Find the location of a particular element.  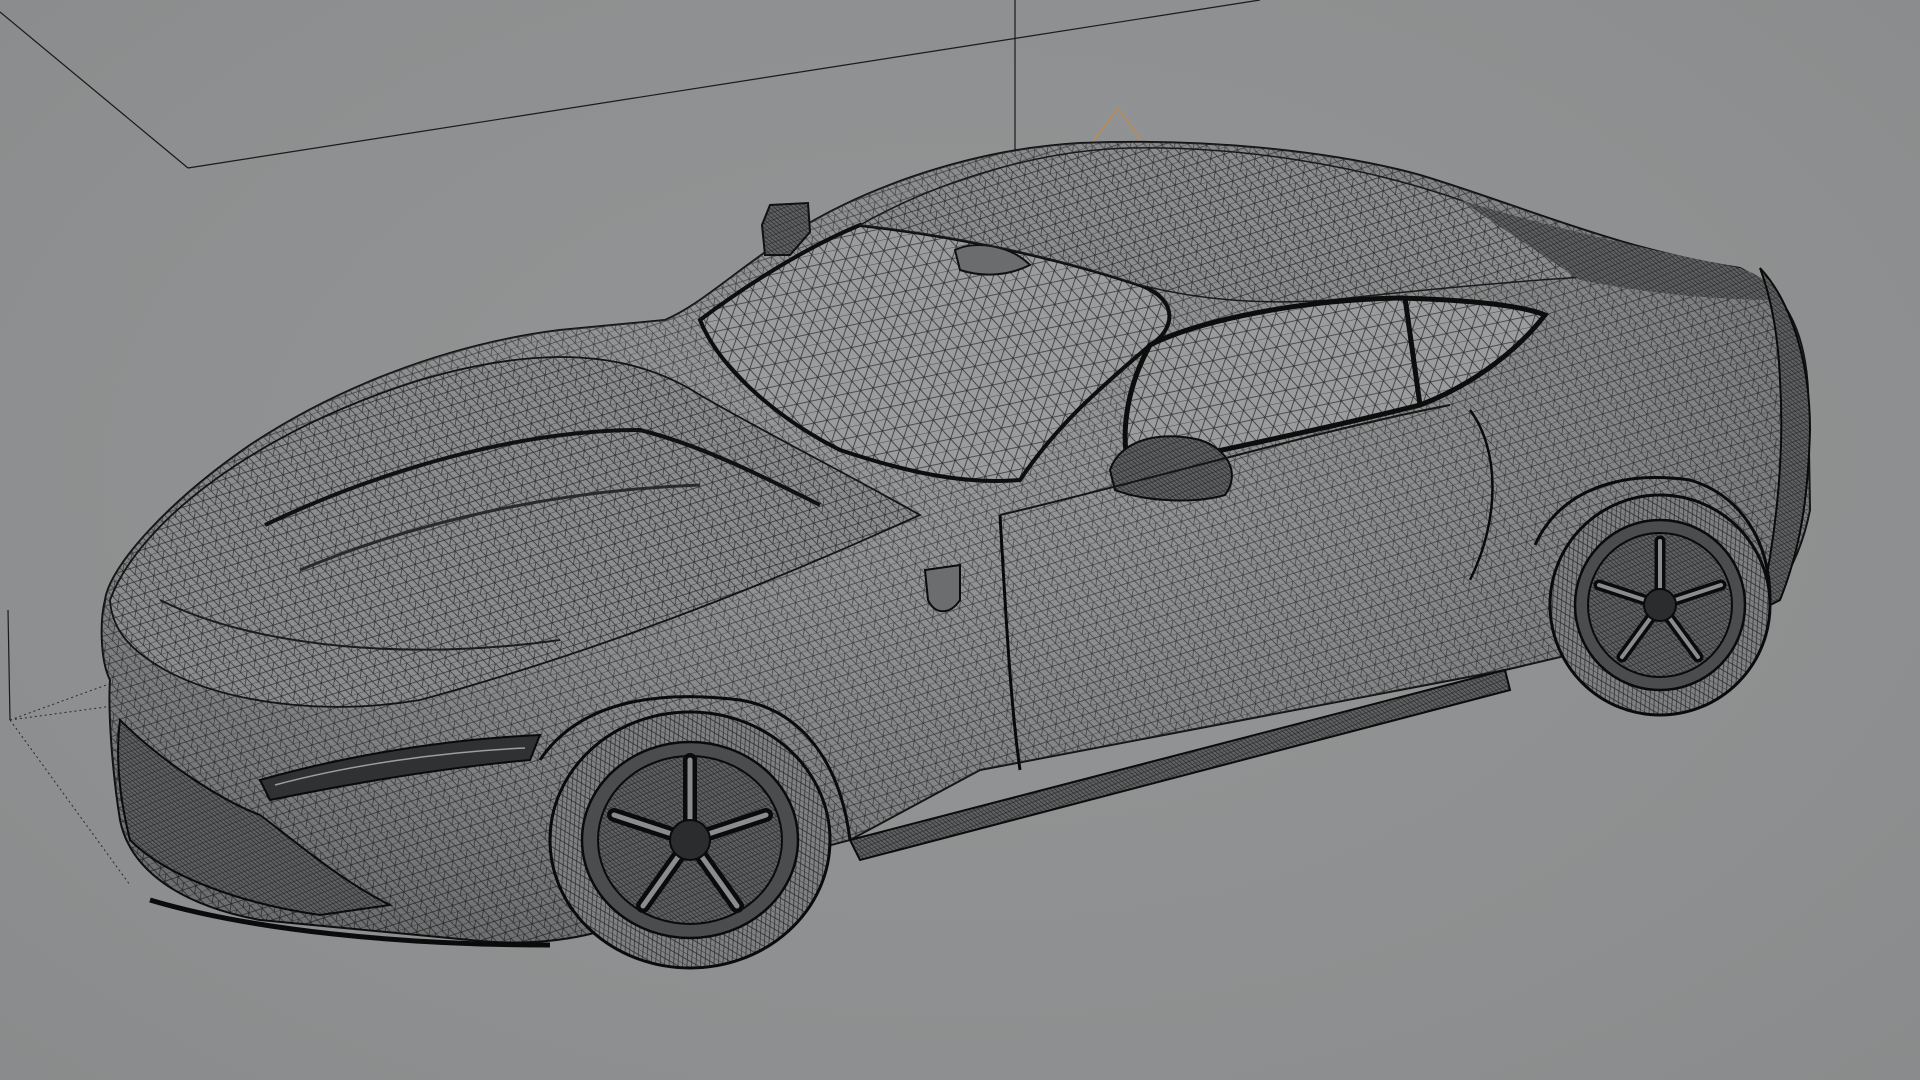

car-badge is located at coordinates (942, 588).